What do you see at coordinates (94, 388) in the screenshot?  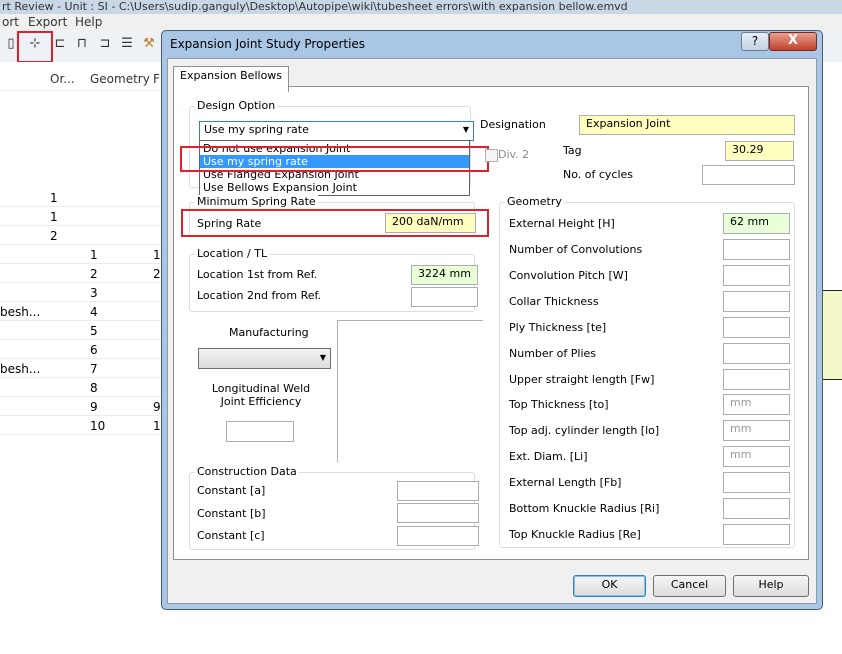 I see `table-cell-geo: 8` at bounding box center [94, 388].